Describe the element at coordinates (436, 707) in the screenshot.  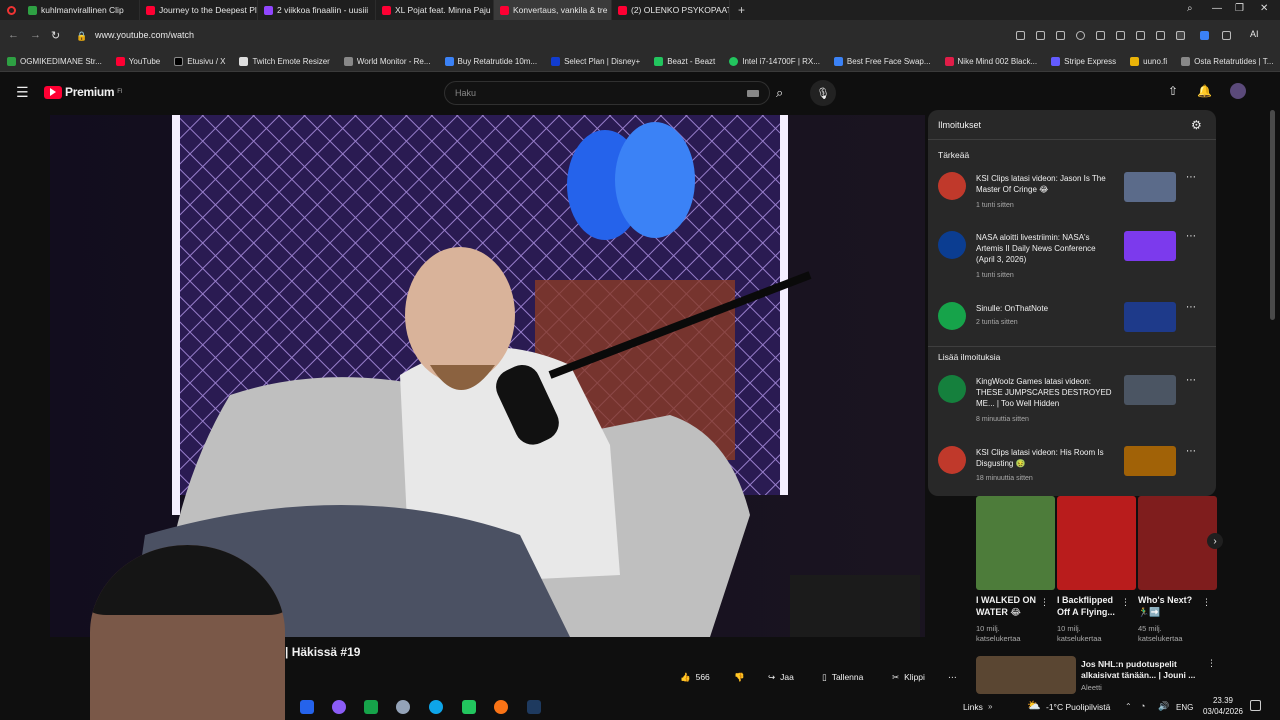
I see `edge-icon` at that location.